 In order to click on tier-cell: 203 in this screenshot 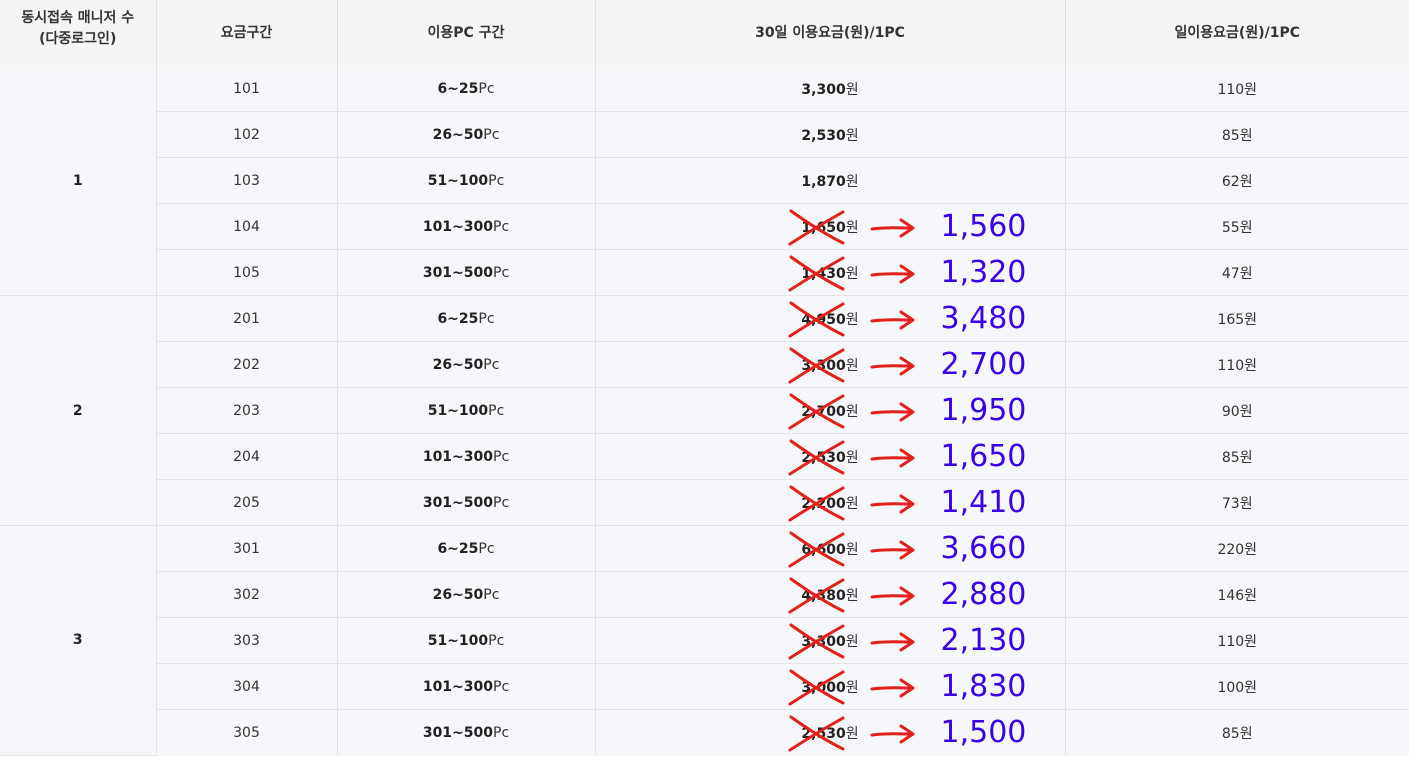, I will do `click(246, 410)`.